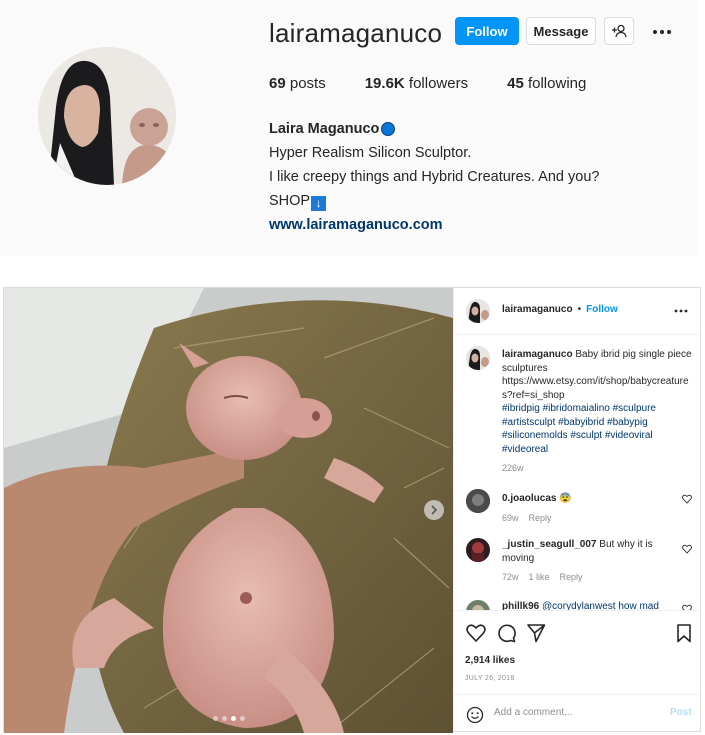 The height and width of the screenshot is (735, 705). I want to click on carousel-next-button, so click(434, 510).